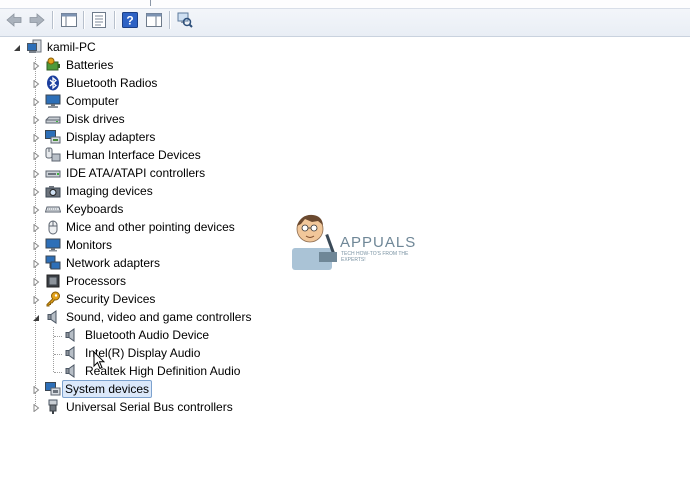 Image resolution: width=690 pixels, height=480 pixels. What do you see at coordinates (163, 371) in the screenshot?
I see `device-label: Realtek High Definition Audio` at bounding box center [163, 371].